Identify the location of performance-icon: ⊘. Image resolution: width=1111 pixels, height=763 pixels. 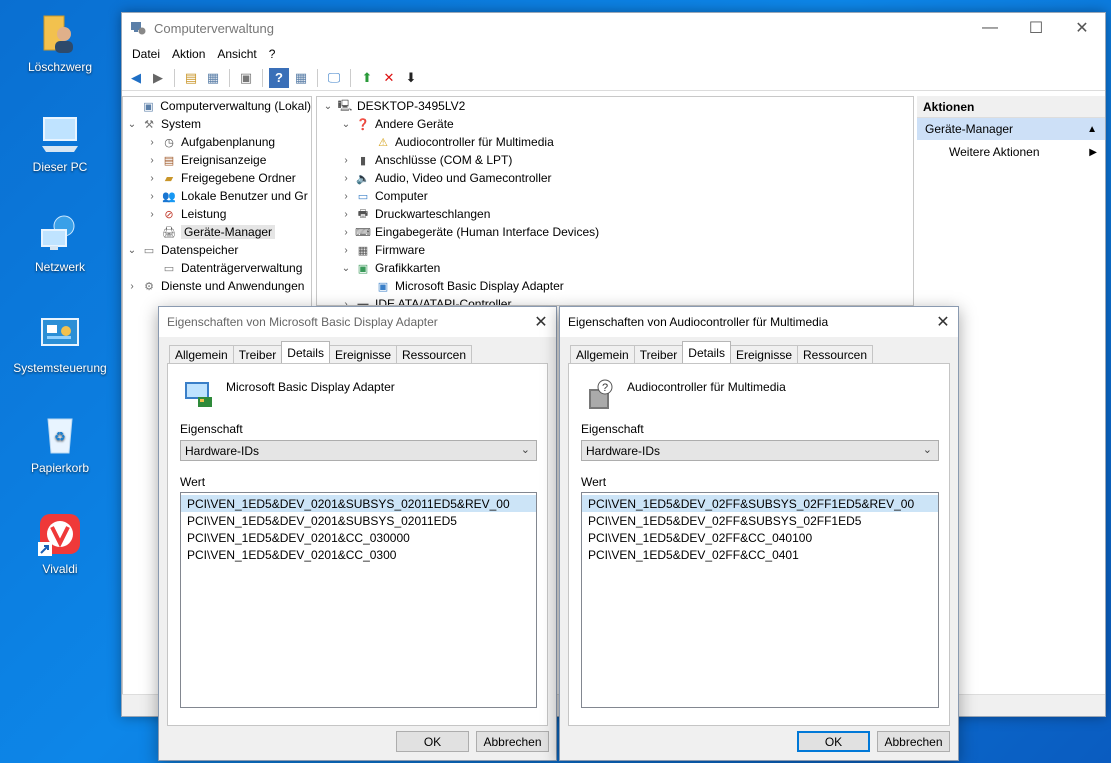
(169, 214).